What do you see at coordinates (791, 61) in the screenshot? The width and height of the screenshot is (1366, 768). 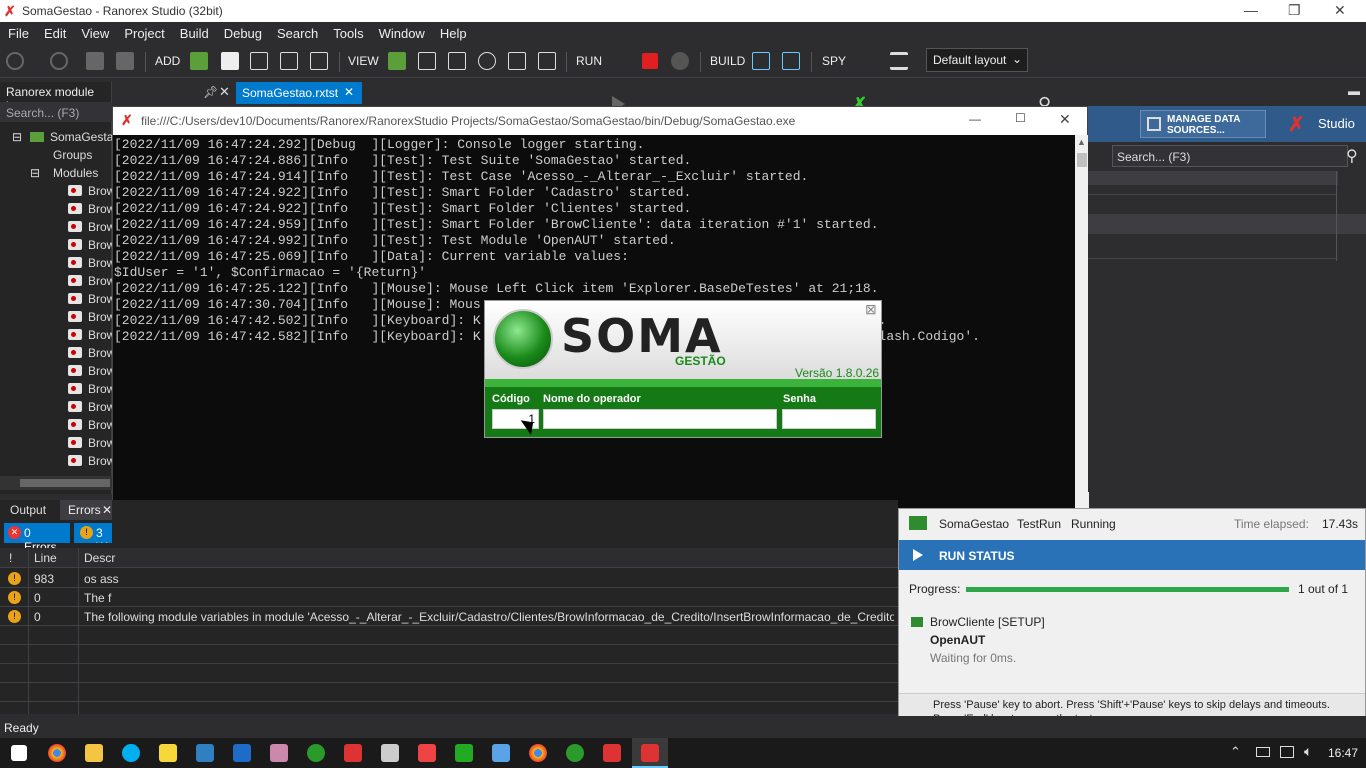 I see `build-run-icon` at bounding box center [791, 61].